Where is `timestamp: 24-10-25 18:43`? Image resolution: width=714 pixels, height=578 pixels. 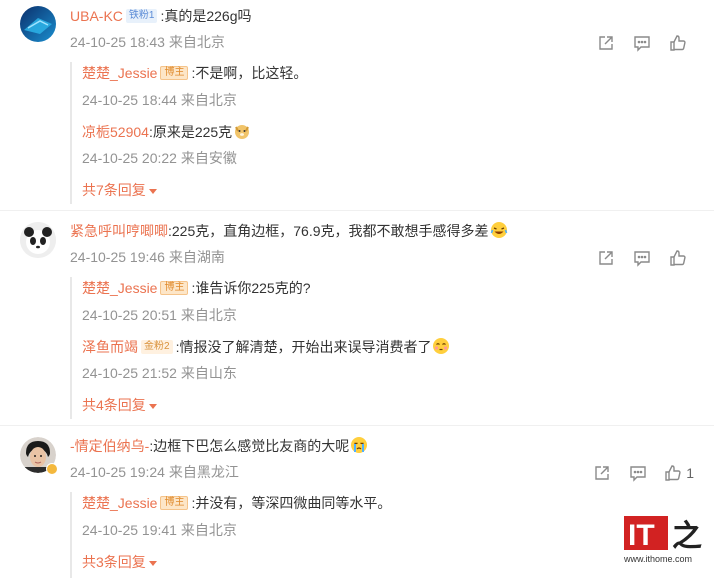 timestamp: 24-10-25 18:43 is located at coordinates (117, 42).